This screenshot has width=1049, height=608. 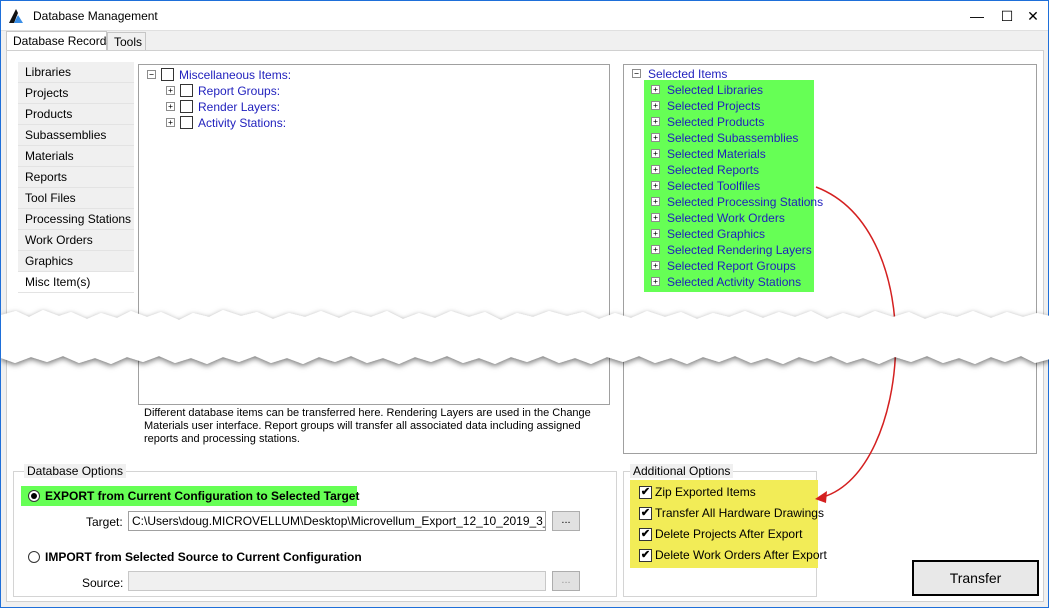 I want to click on transfer-button: Transfer, so click(x=975, y=578).